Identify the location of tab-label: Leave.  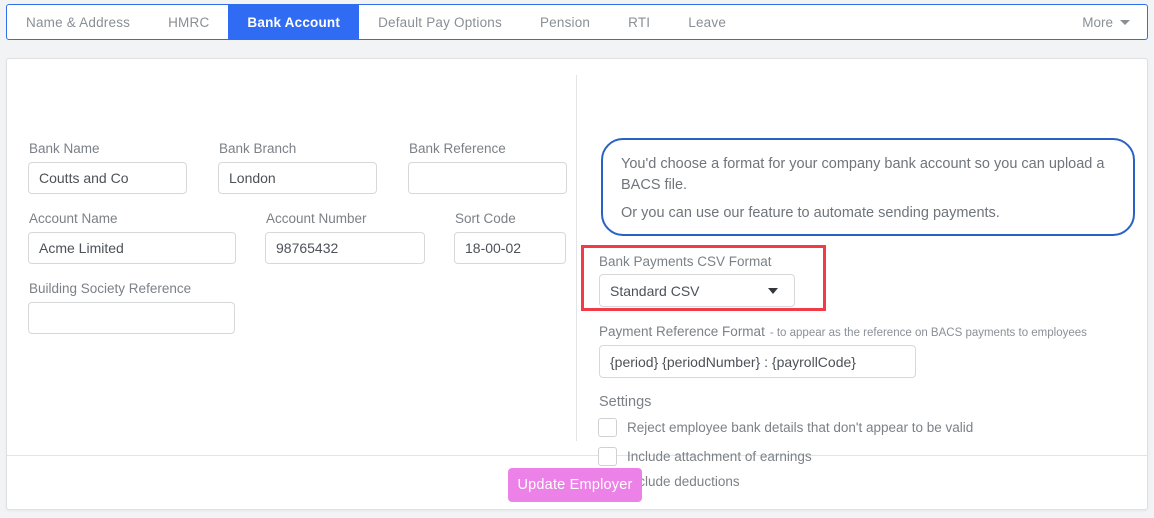
(707, 22).